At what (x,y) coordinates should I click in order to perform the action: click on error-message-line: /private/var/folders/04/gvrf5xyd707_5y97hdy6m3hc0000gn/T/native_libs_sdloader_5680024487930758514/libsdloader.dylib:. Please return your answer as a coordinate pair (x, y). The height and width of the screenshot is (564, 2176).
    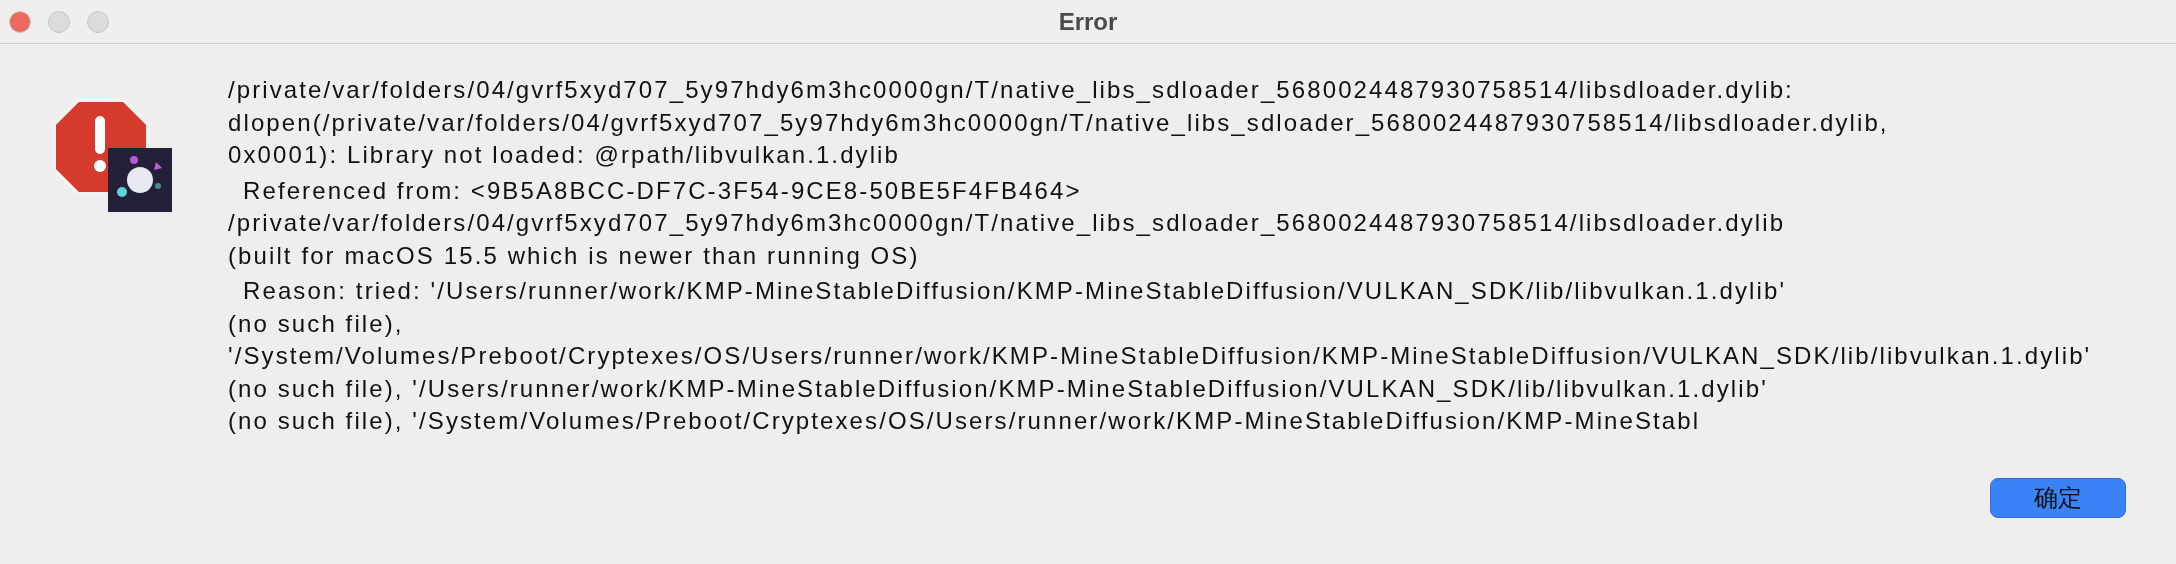
    Looking at the image, I should click on (1011, 90).